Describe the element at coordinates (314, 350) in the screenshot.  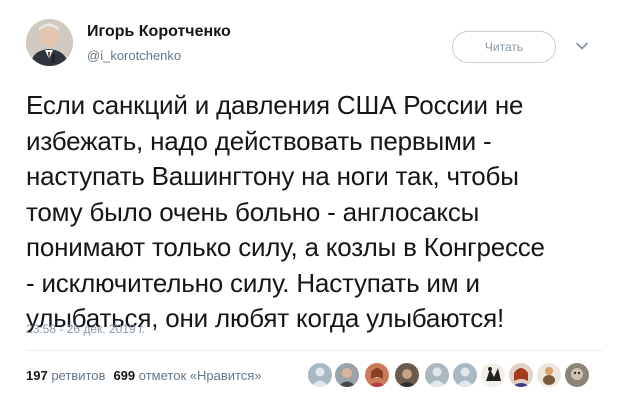
I see `divider` at that location.